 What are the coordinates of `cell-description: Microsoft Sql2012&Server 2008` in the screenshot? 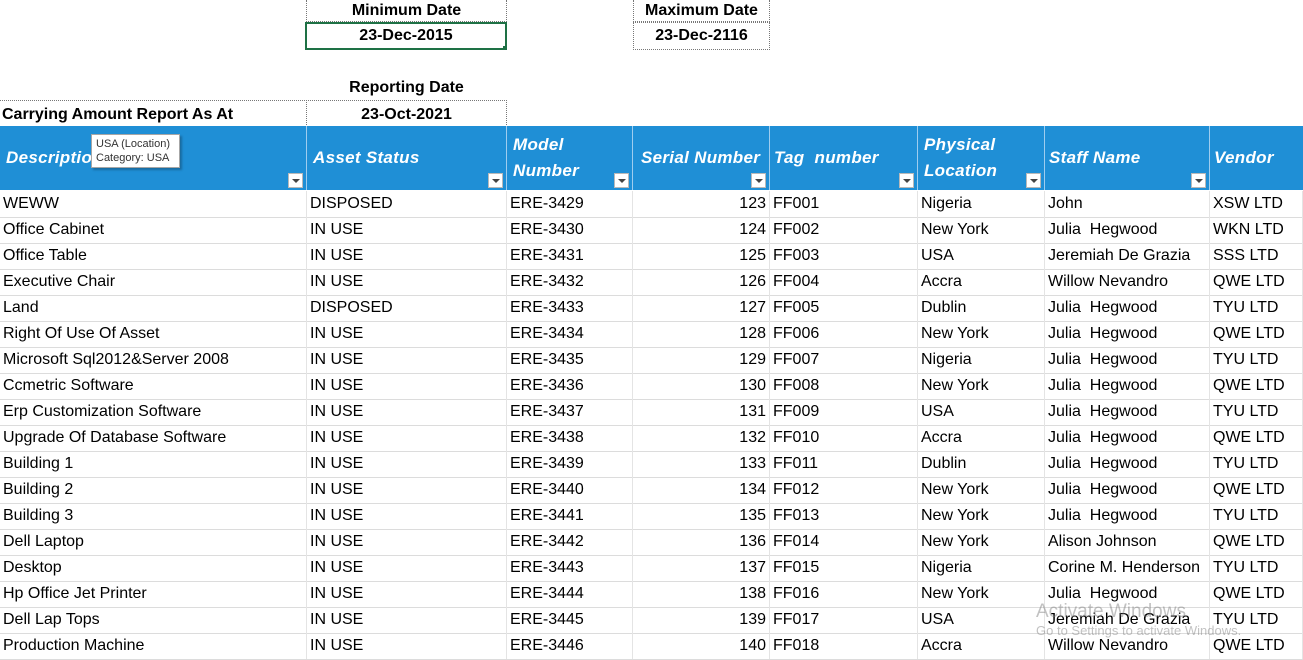 It's located at (153, 360).